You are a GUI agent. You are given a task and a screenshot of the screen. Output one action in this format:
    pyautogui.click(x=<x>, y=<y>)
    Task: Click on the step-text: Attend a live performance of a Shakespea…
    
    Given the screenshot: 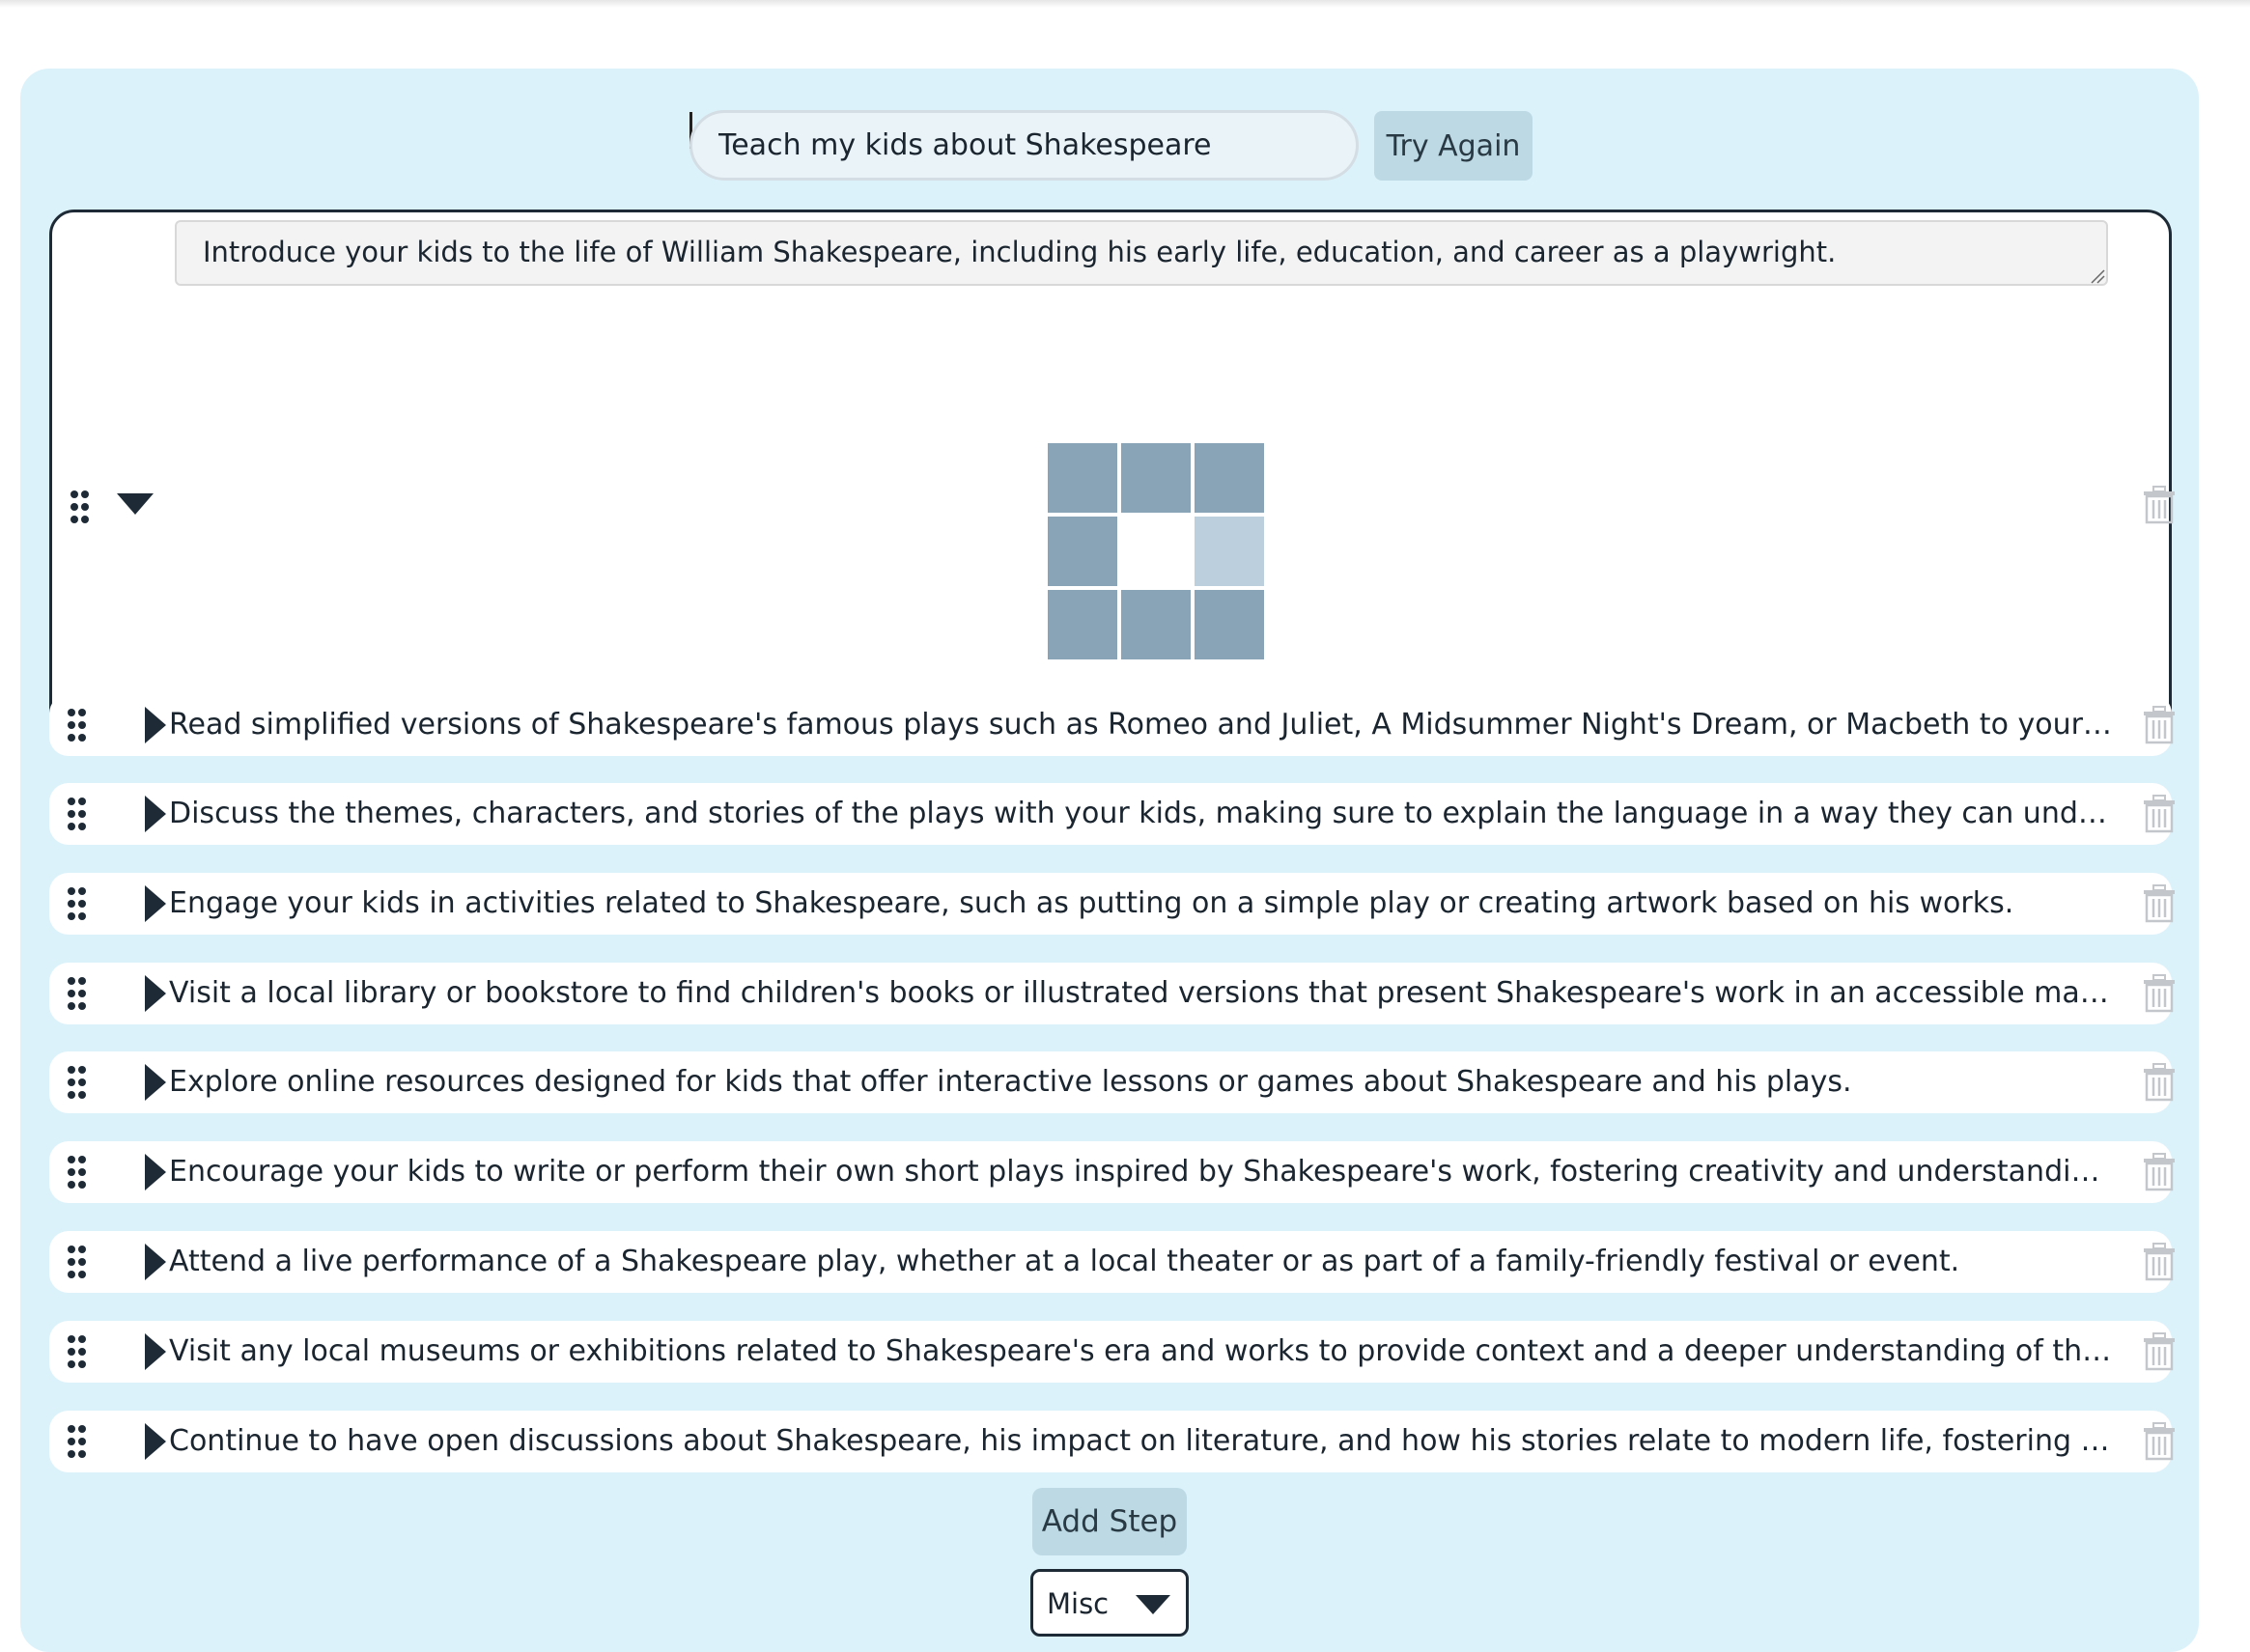 What is the action you would take?
    pyautogui.click(x=1142, y=1262)
    